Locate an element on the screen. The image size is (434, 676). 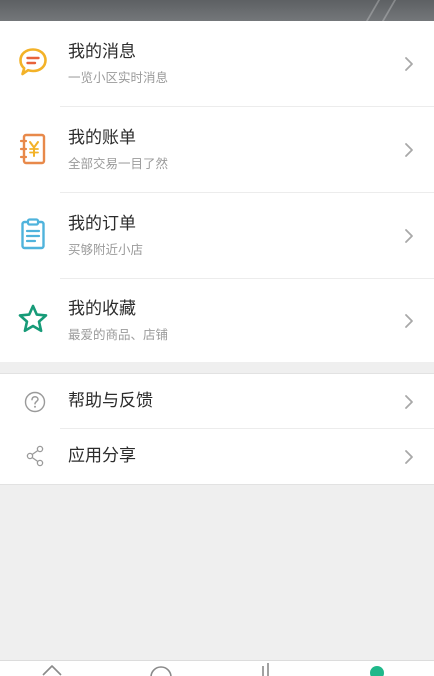
bottom-nav is located at coordinates (217, 668).